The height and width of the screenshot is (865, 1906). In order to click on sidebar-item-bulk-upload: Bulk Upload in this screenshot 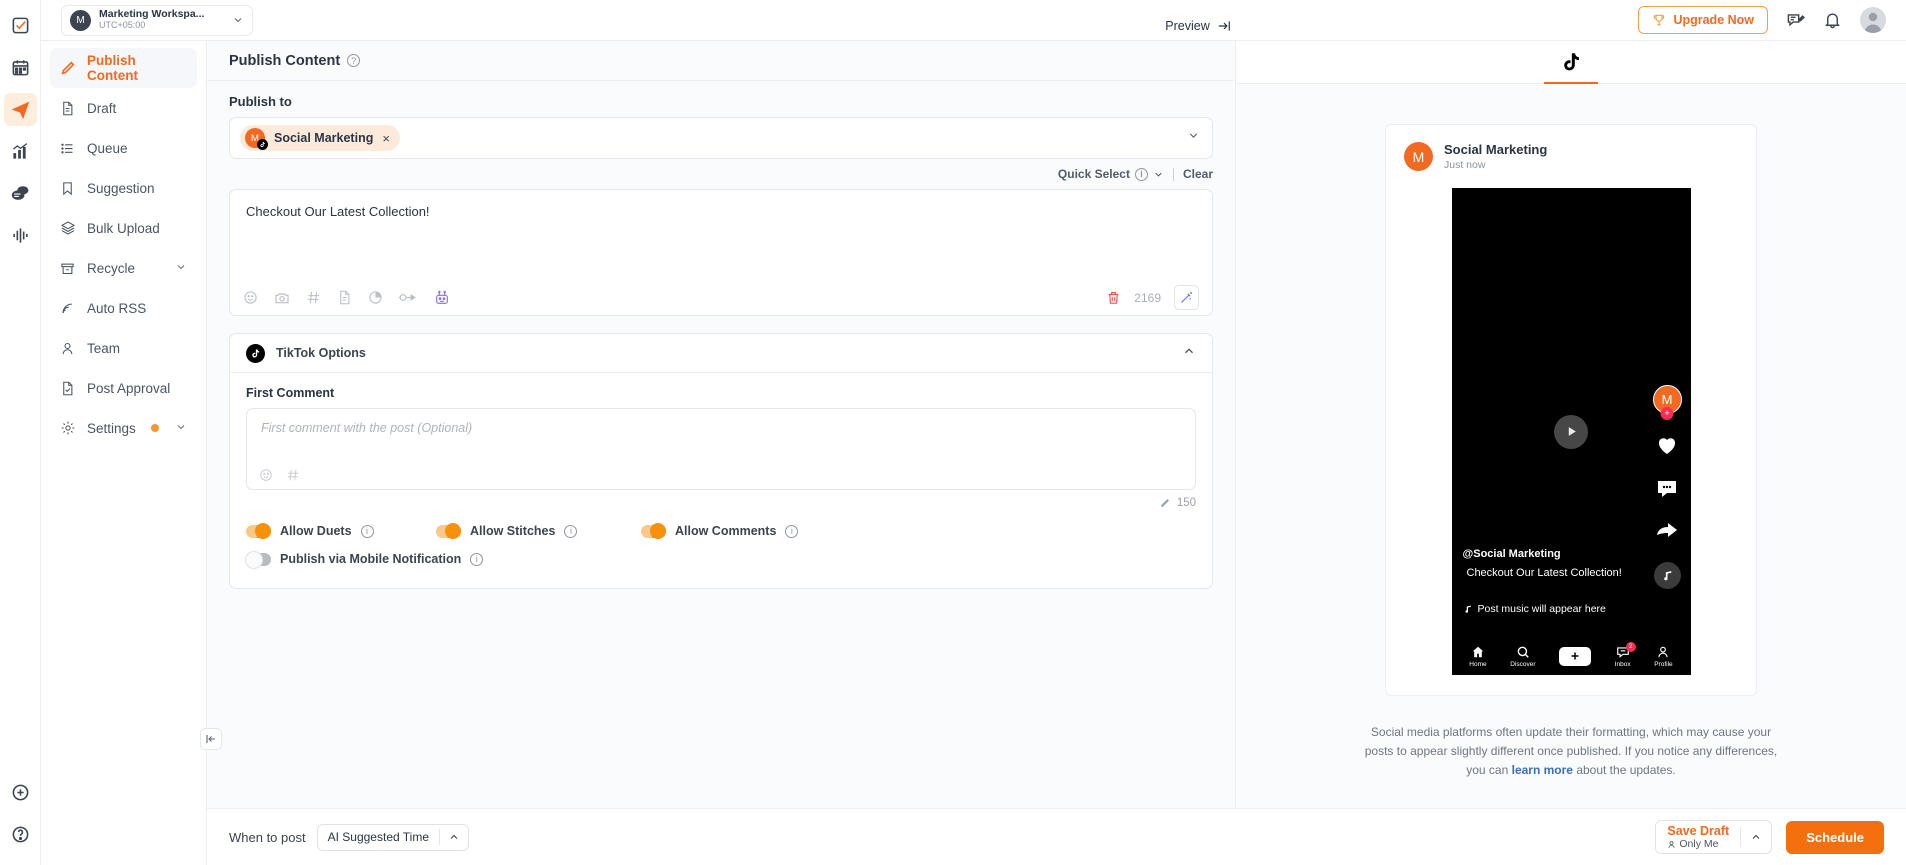, I will do `click(123, 228)`.